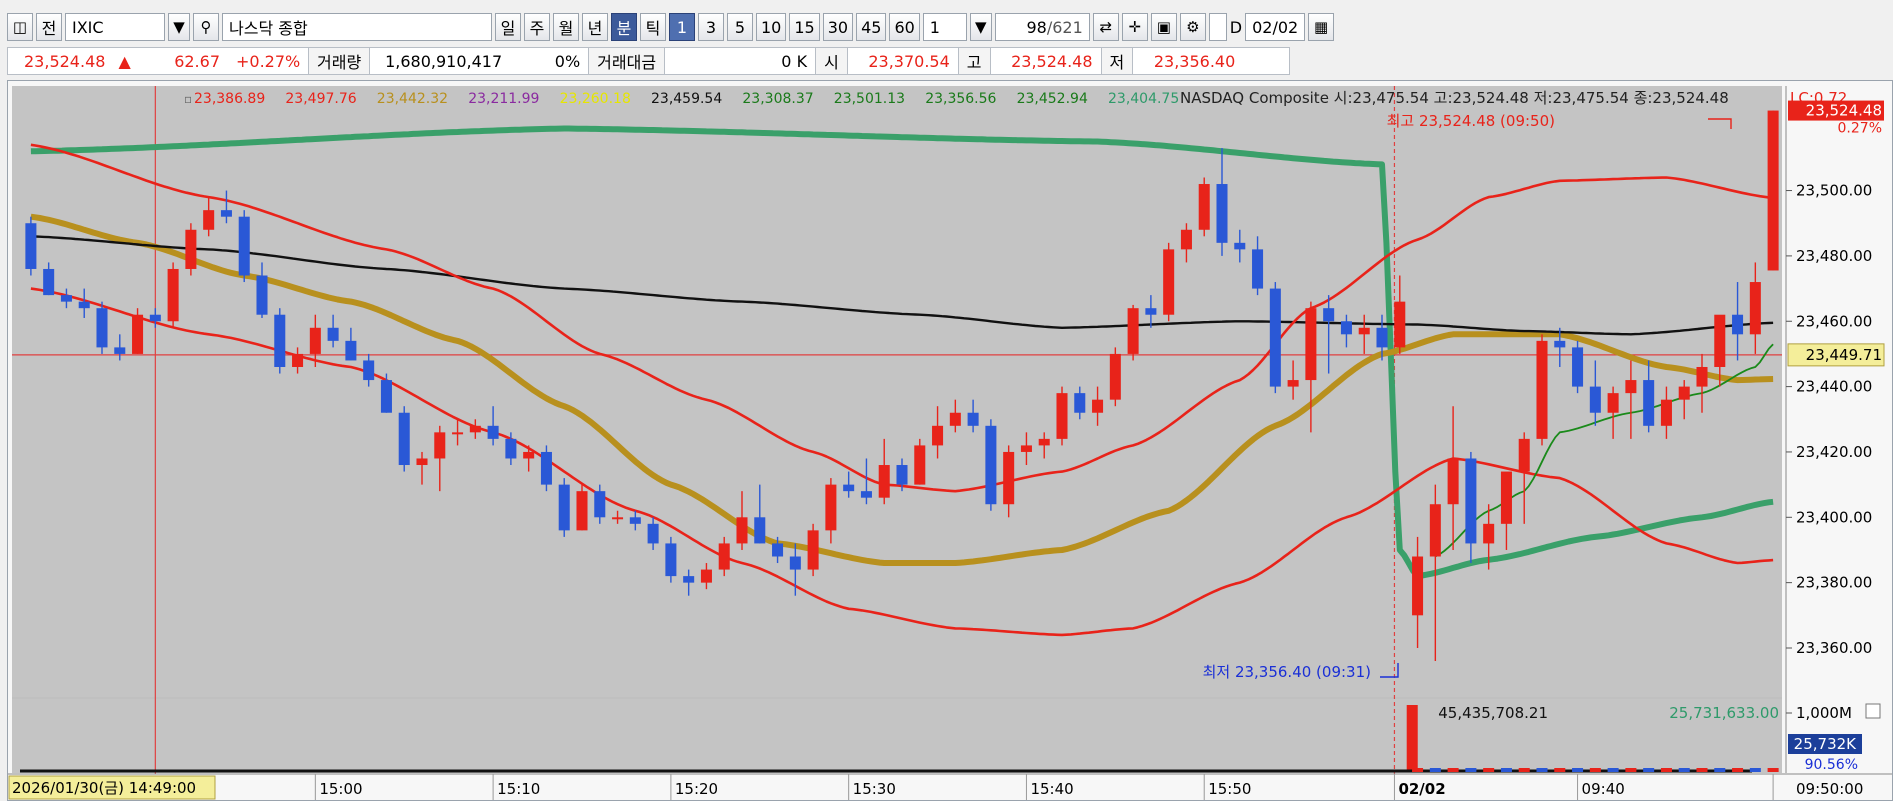  I want to click on last-price-label: 23,524.48, so click(1844, 111).